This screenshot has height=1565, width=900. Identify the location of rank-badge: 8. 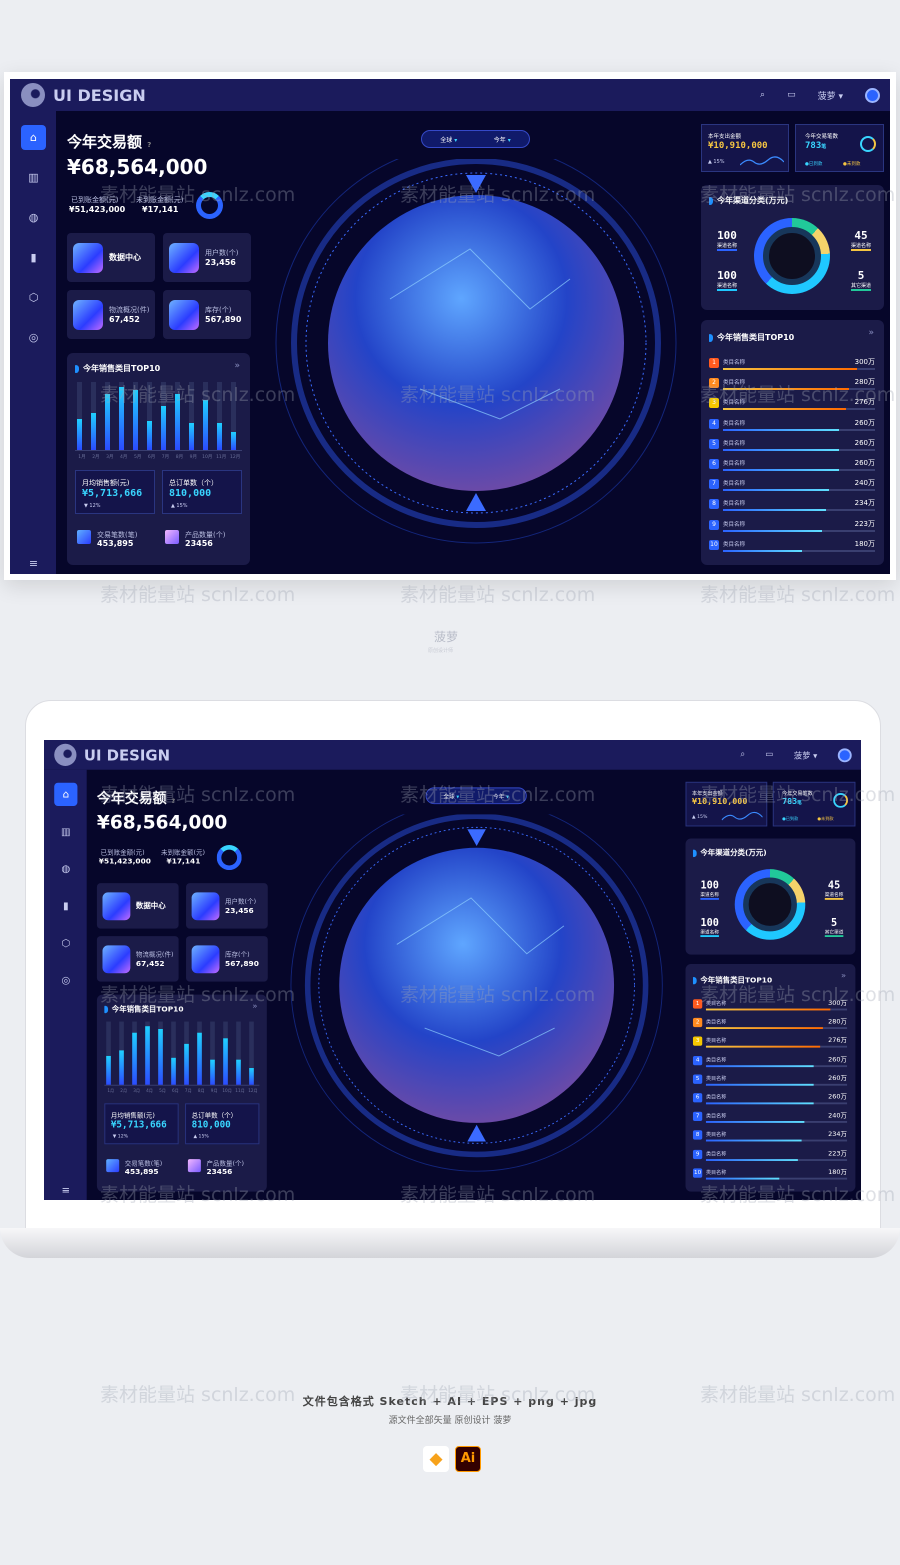
(714, 504).